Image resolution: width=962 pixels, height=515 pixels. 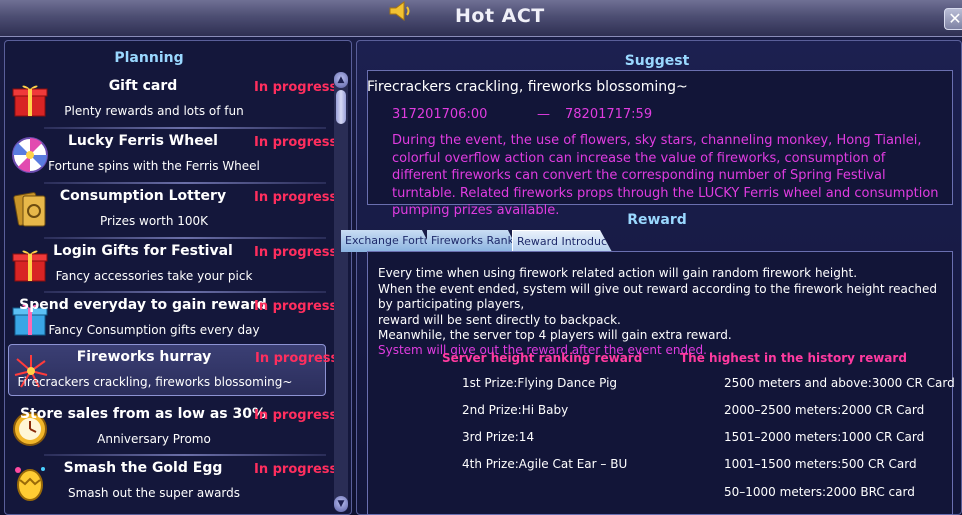 I want to click on close-button: ✕, so click(x=953, y=19).